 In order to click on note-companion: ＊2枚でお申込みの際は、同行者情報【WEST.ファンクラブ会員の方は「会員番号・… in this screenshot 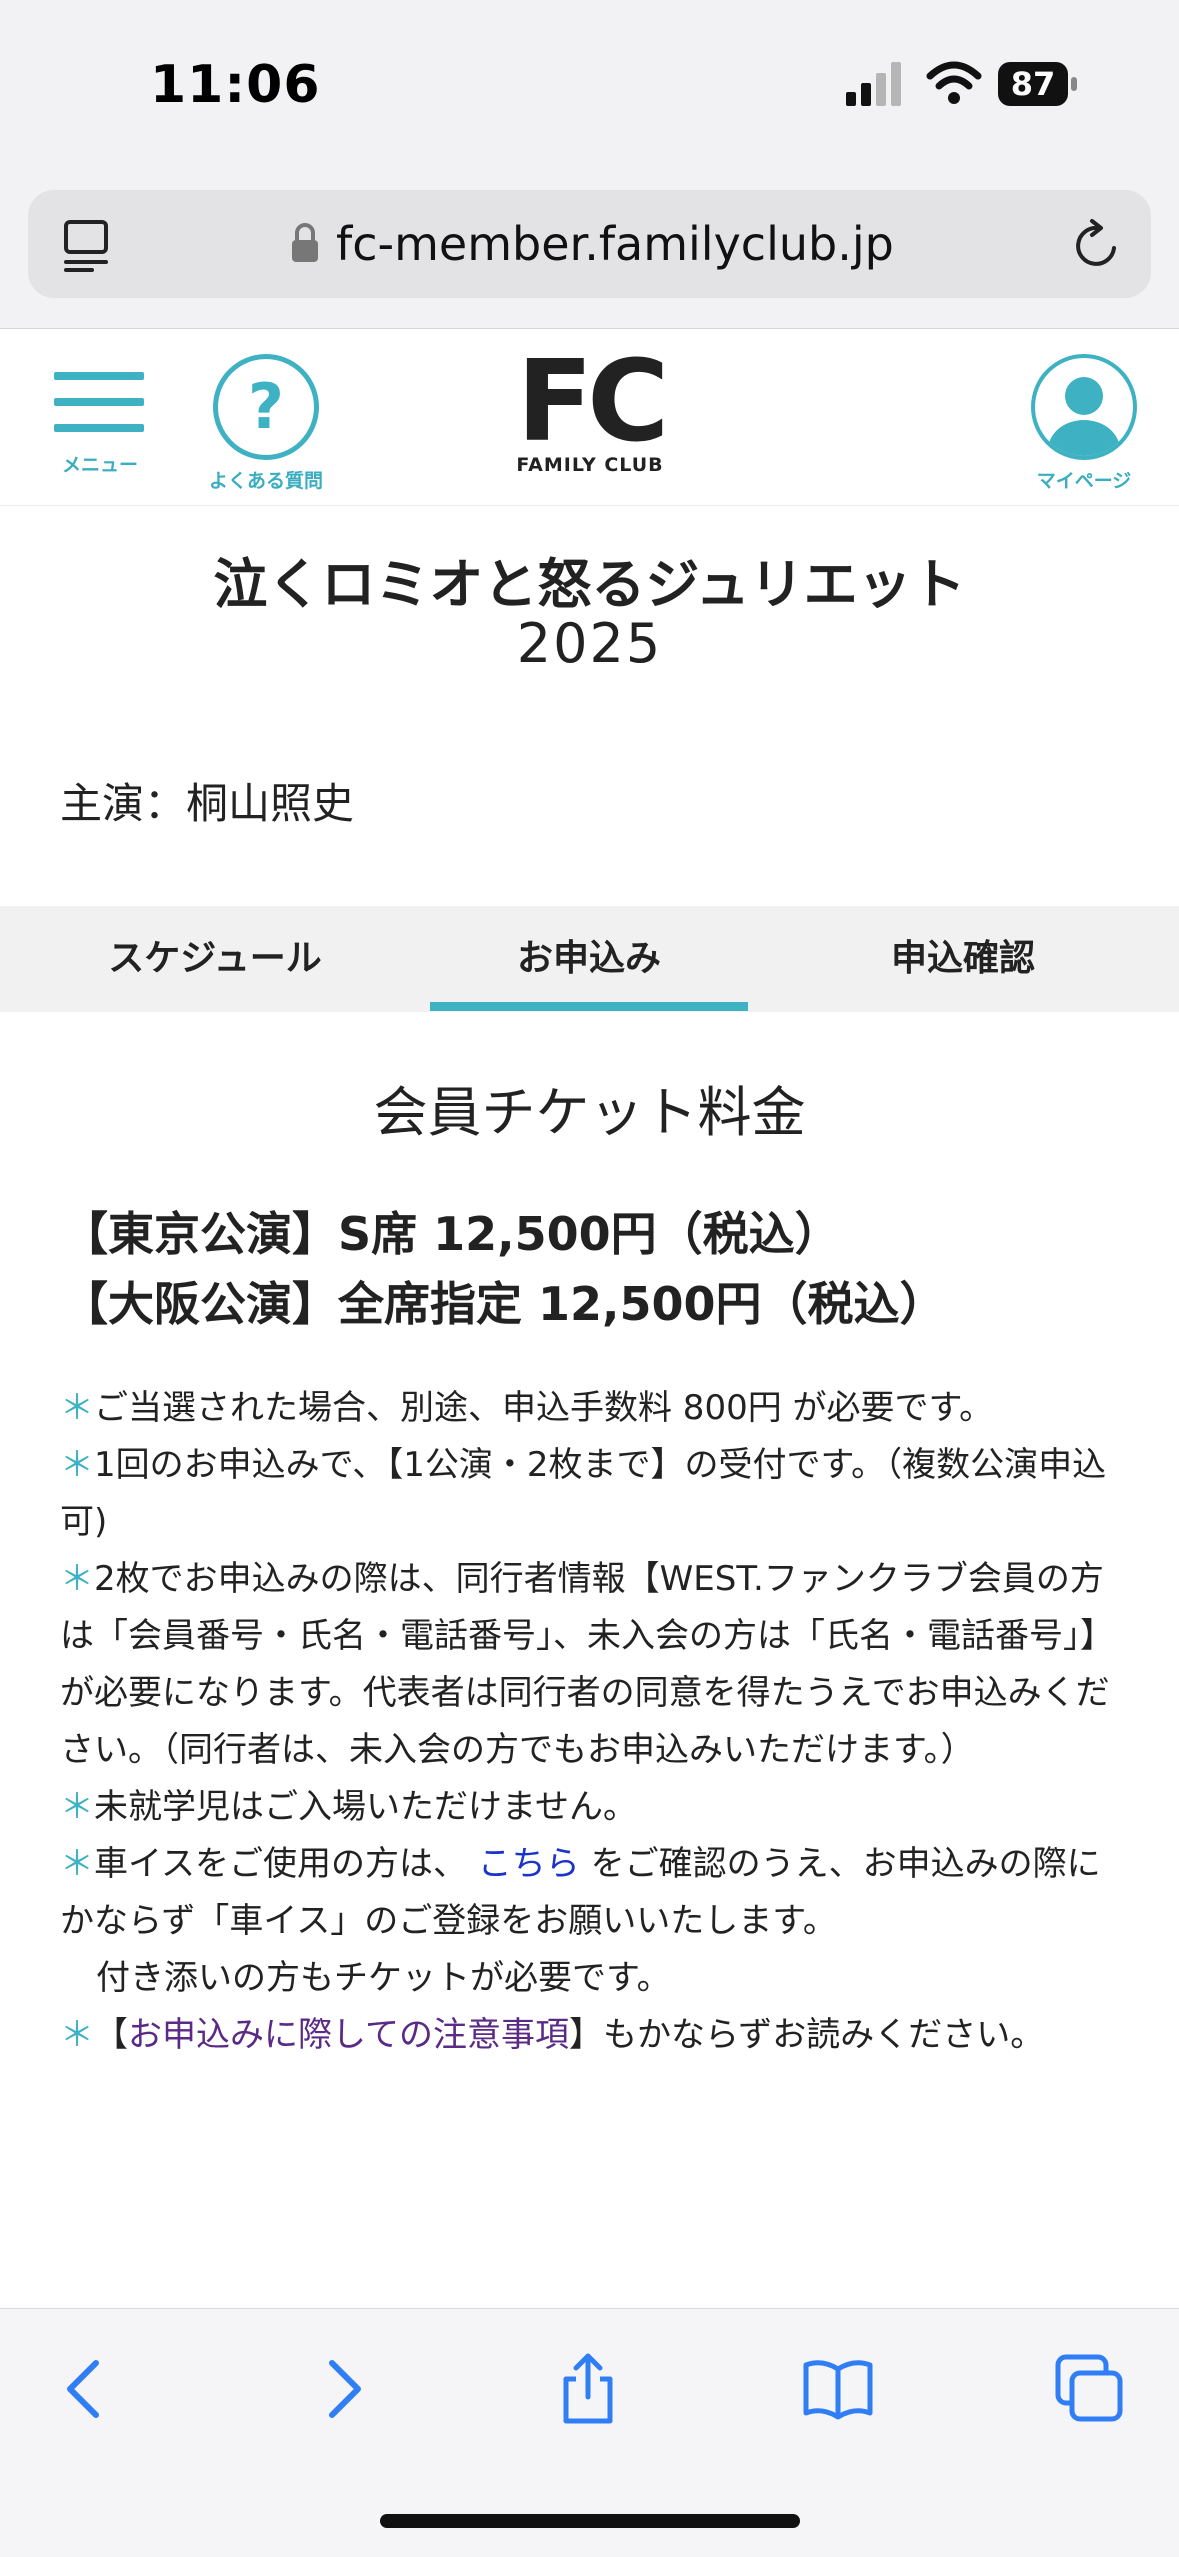, I will do `click(593, 1665)`.